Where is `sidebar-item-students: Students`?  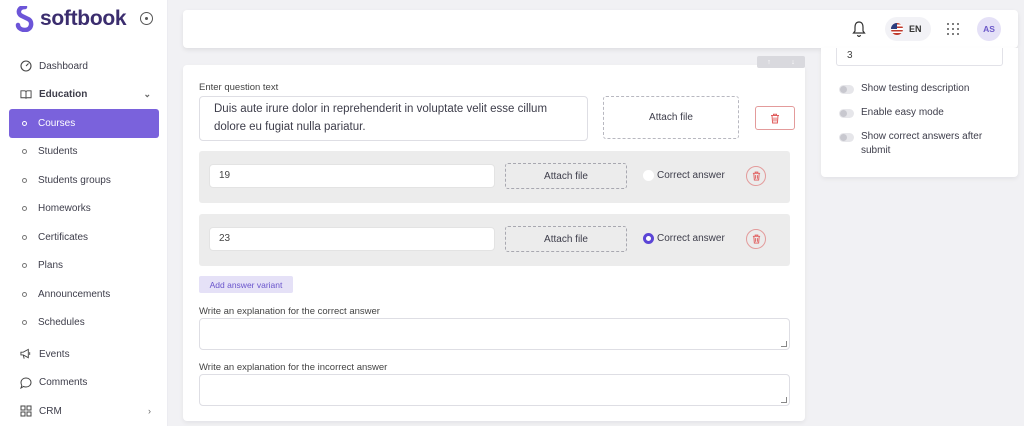 sidebar-item-students: Students is located at coordinates (84, 152).